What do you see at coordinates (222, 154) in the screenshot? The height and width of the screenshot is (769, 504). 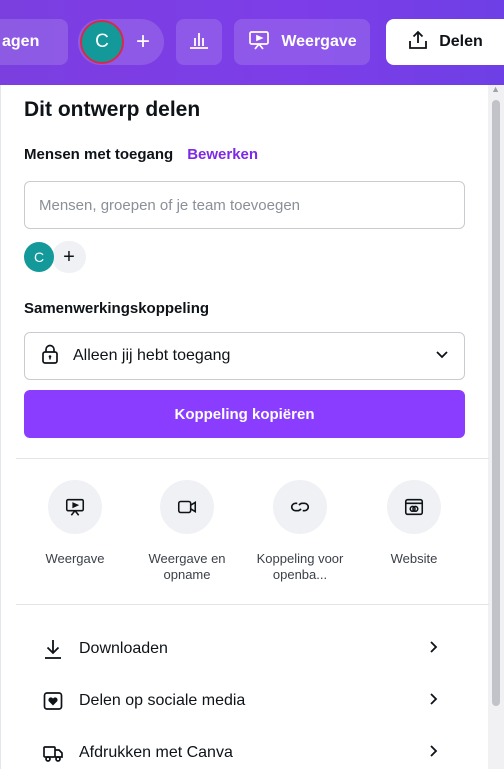 I see `edit-access-link: Bewerken` at bounding box center [222, 154].